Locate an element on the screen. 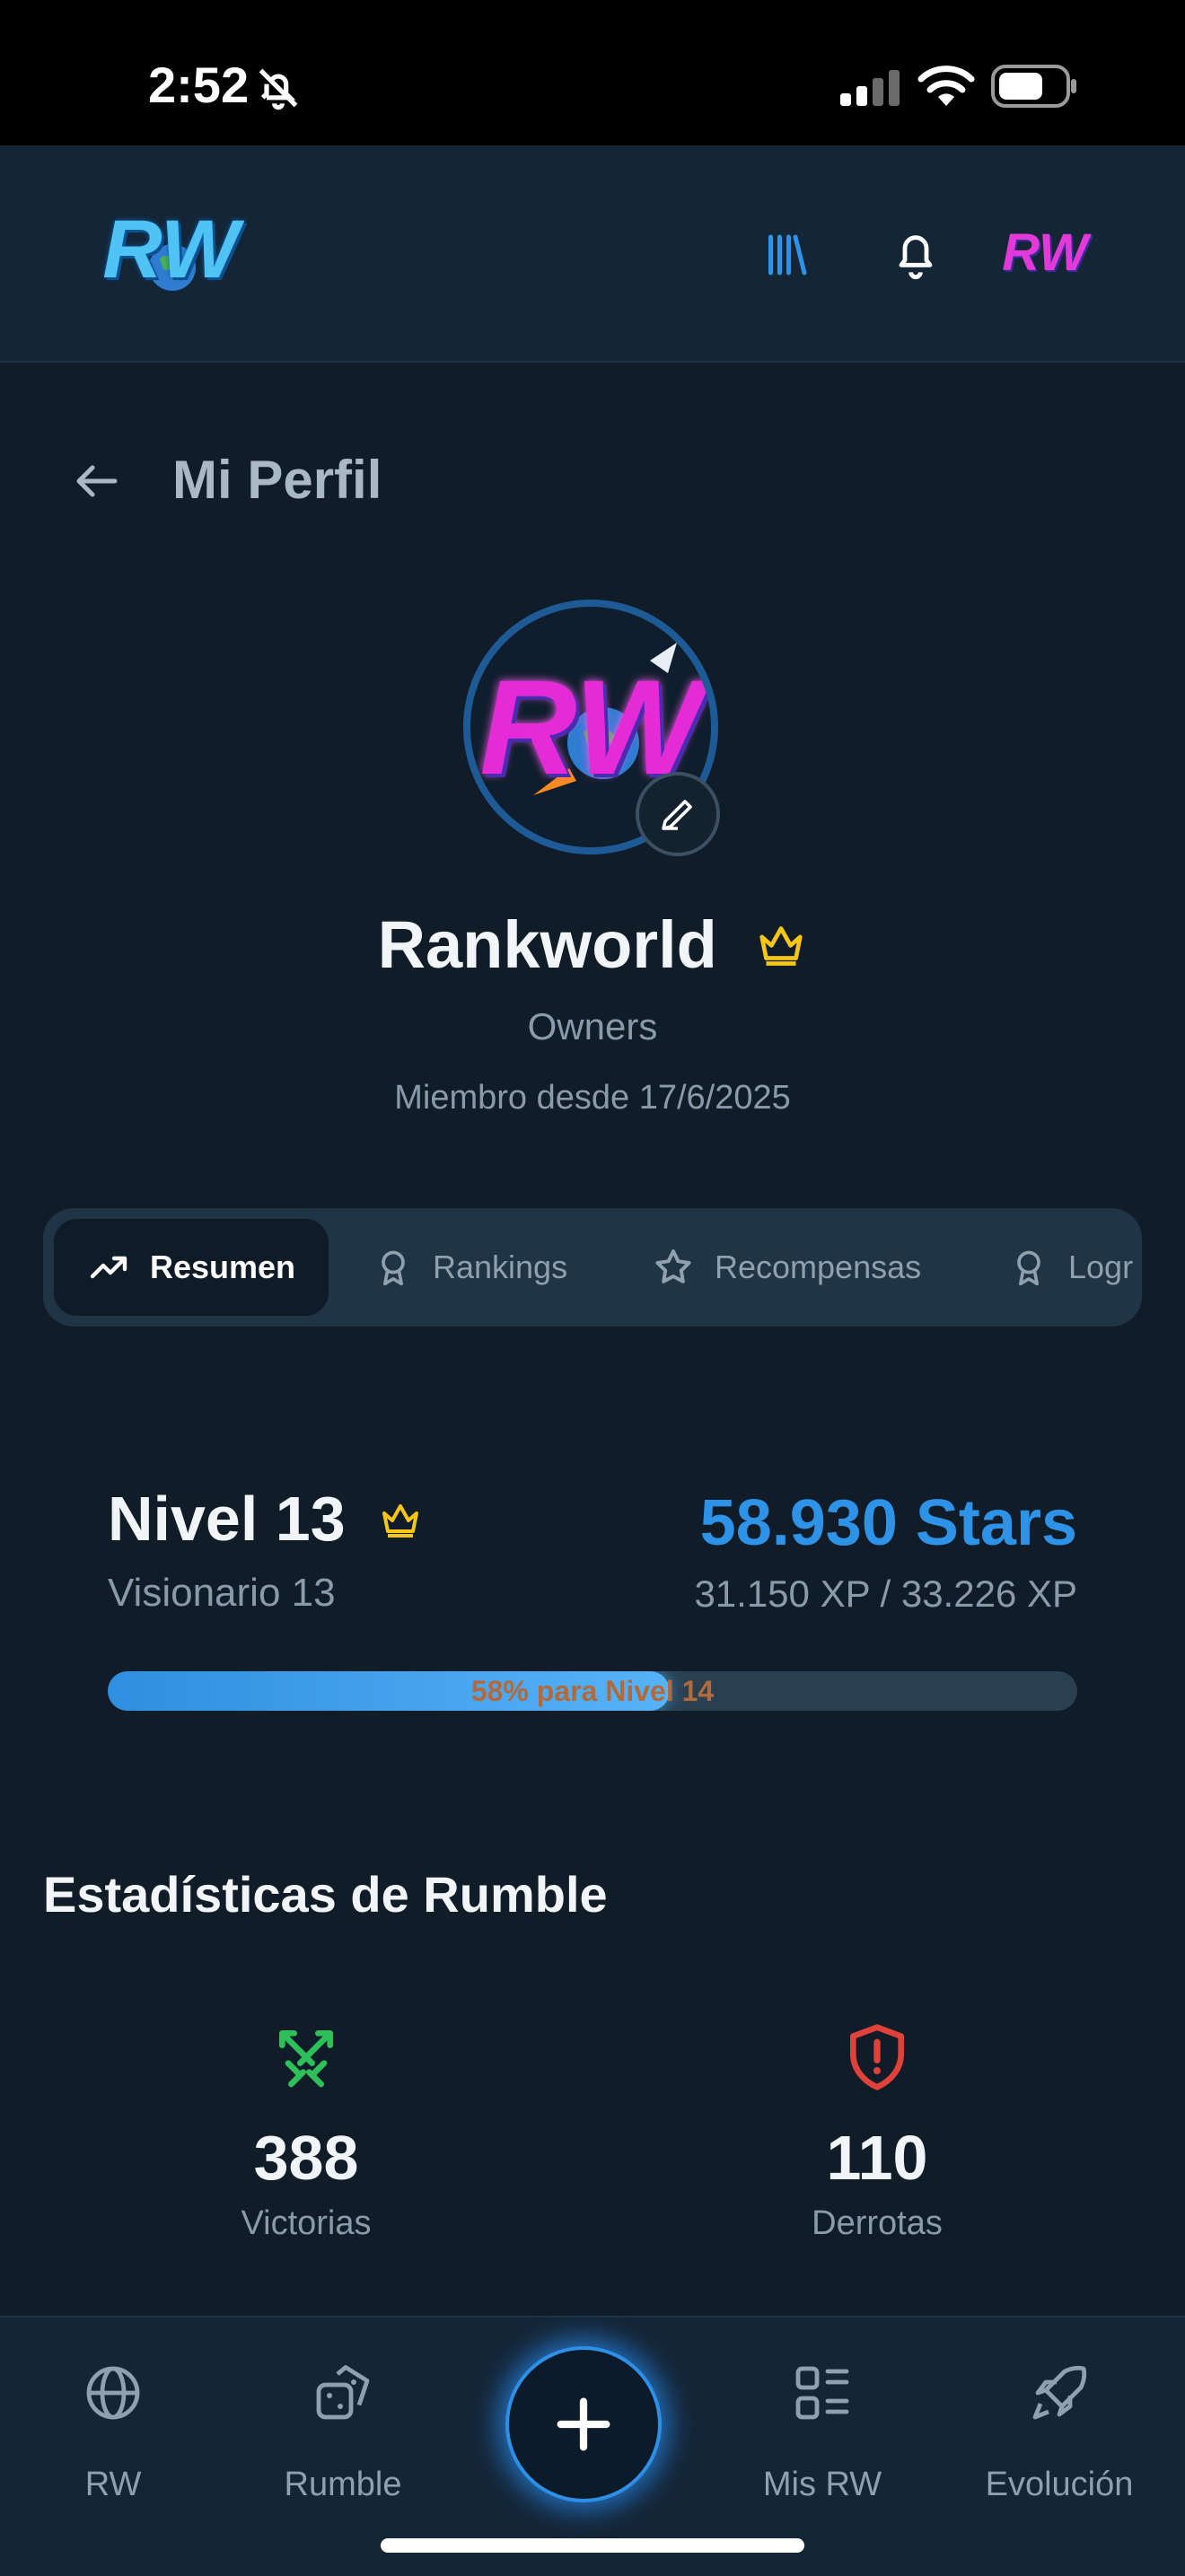  app-logo: RW is located at coordinates (170, 249).